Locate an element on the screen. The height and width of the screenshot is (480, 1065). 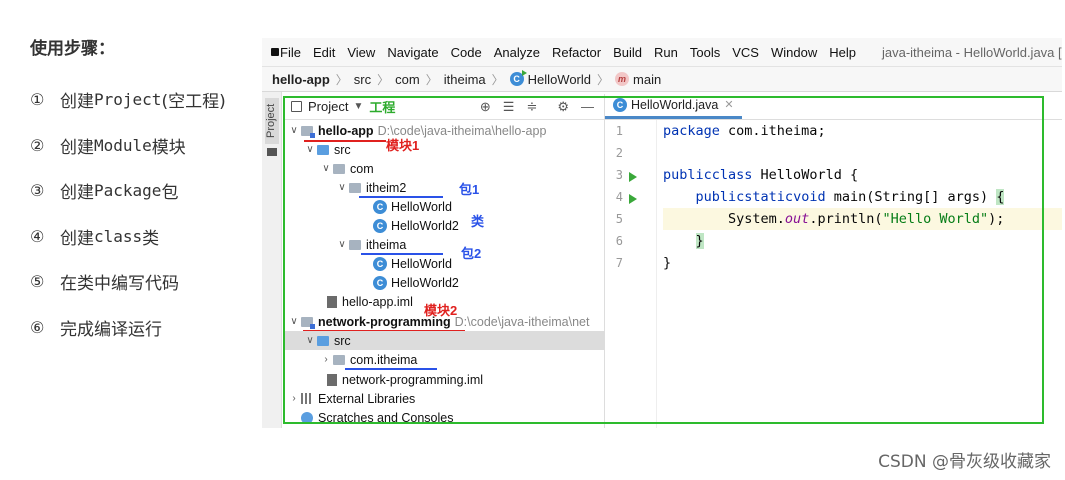
menu-edit: Edit is located at coordinates (324, 52).